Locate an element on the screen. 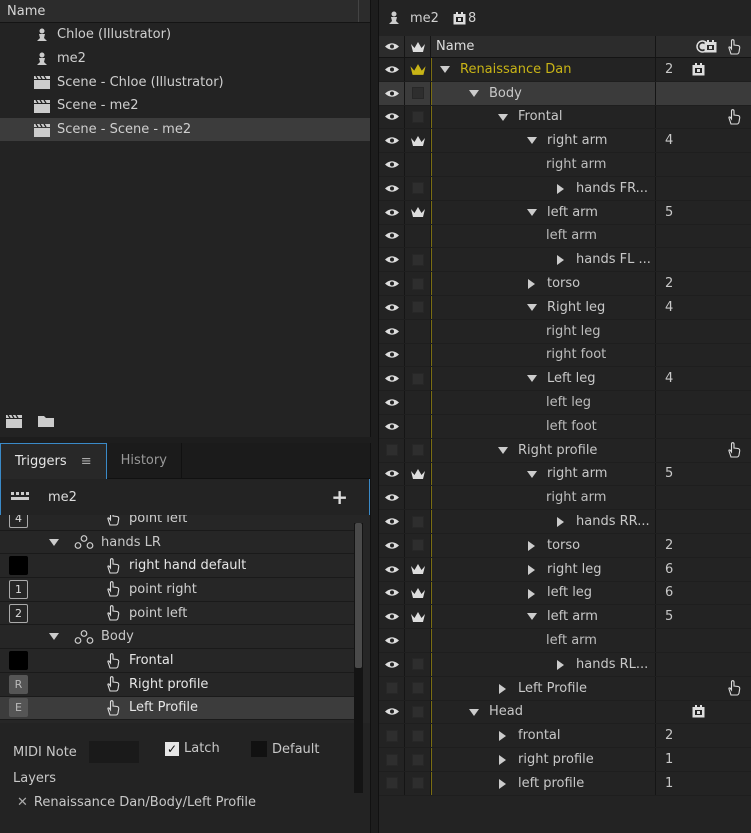 The image size is (751, 833). layer-row: right arm 4 is located at coordinates (565, 141).